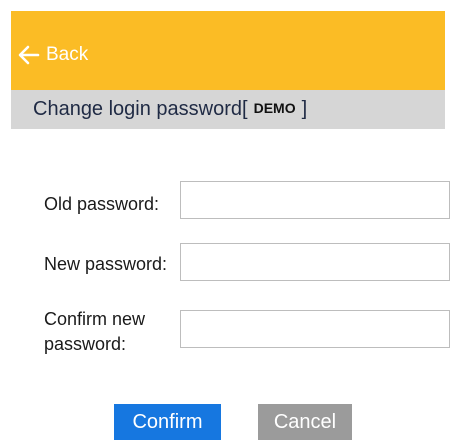 The height and width of the screenshot is (440, 455). I want to click on confirm-password-field, so click(315, 329).